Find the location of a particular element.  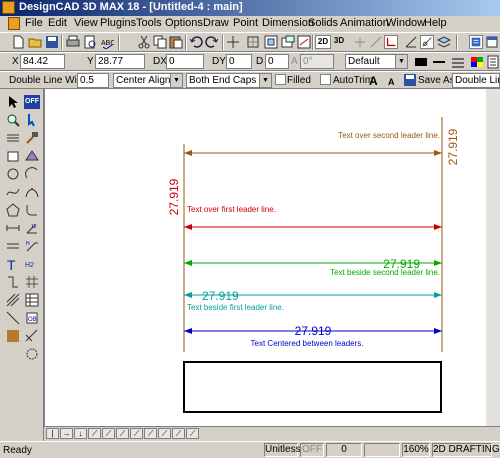

decrease-font-icon: A is located at coordinates (393, 80).